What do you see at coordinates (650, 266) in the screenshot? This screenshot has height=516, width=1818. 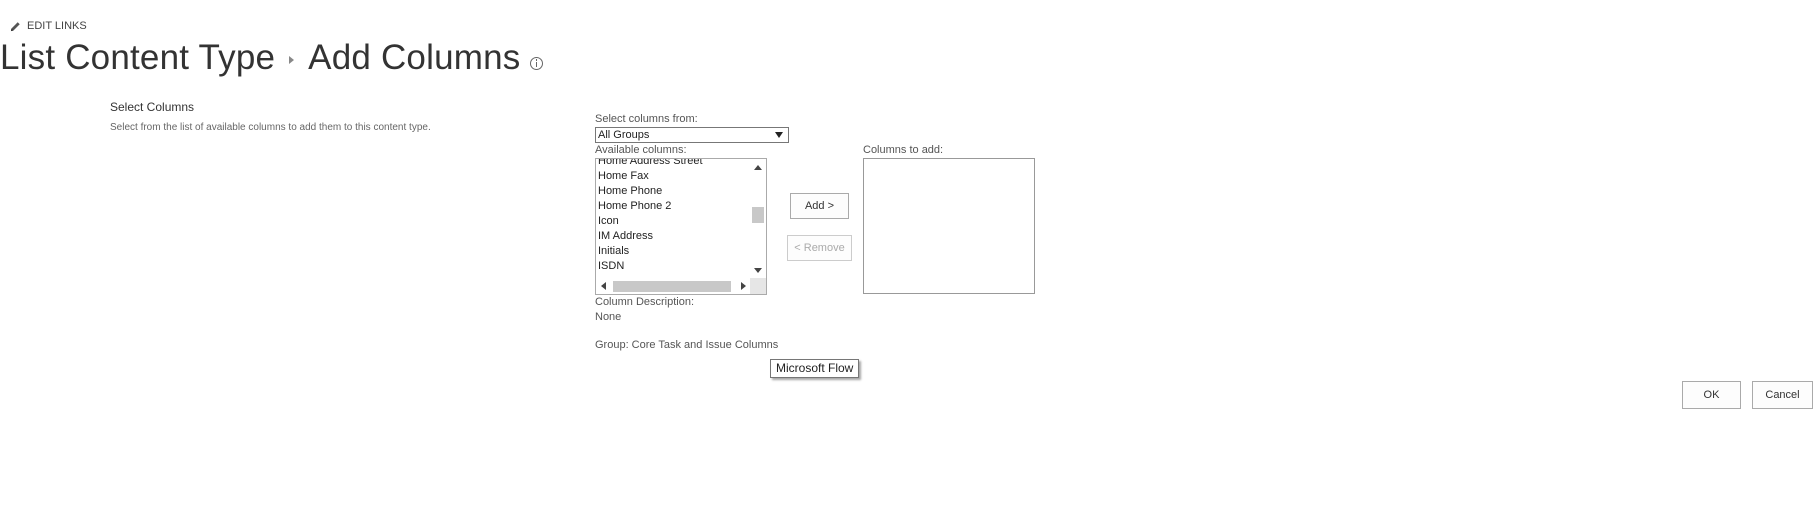 I see `list-item: ISDN` at bounding box center [650, 266].